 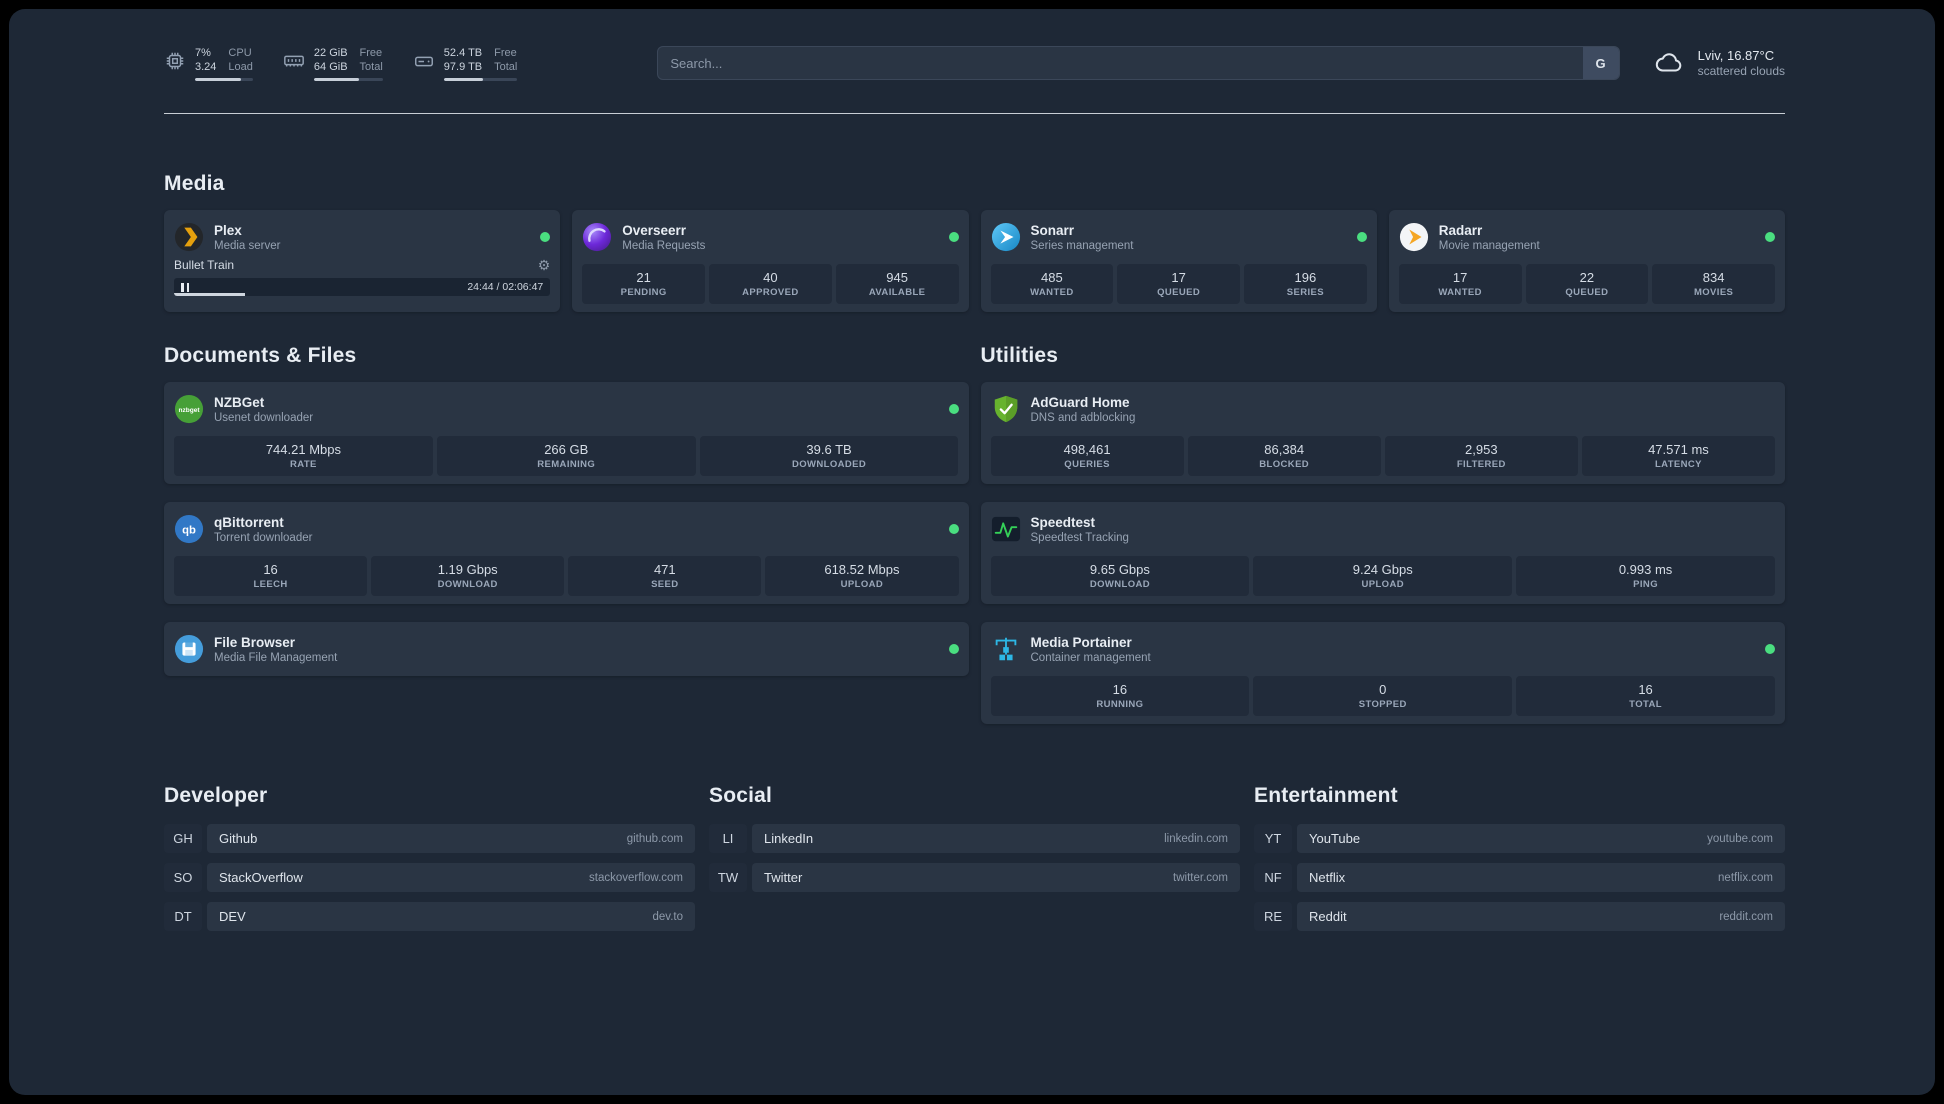 I want to click on bookmark-url: twitter.com, so click(x=1200, y=877).